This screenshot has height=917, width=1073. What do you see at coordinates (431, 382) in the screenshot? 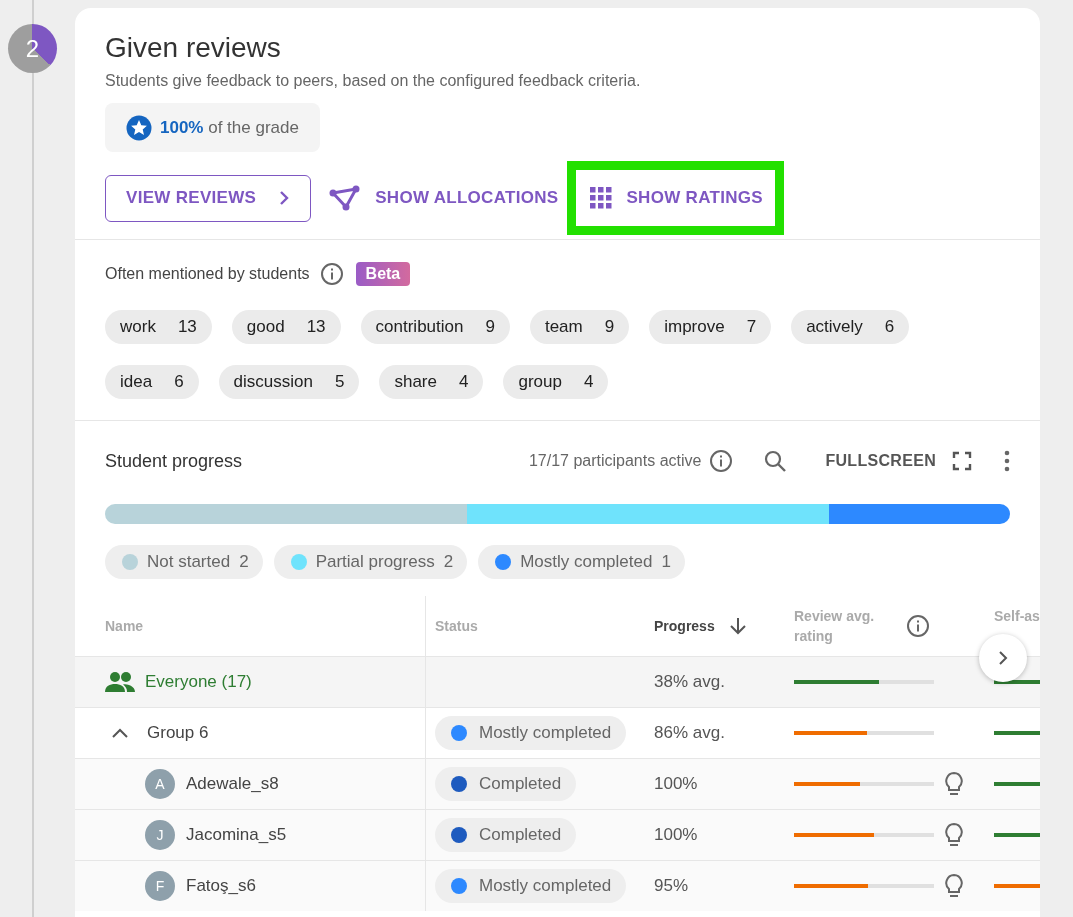
I see `keyword-chip: share 4` at bounding box center [431, 382].